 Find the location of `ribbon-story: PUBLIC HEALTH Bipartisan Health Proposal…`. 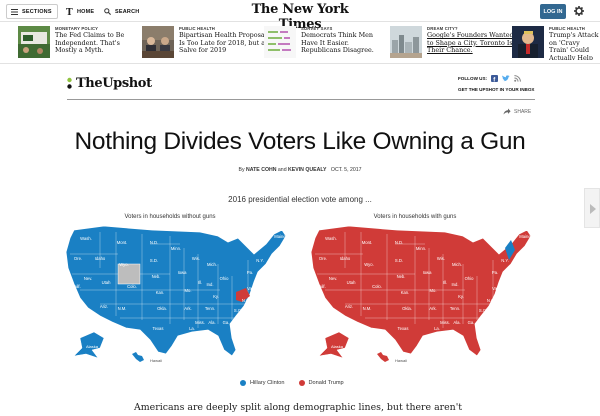

ribbon-story: PUBLIC HEALTH Bipartisan Health Proposal… is located at coordinates (204, 43).